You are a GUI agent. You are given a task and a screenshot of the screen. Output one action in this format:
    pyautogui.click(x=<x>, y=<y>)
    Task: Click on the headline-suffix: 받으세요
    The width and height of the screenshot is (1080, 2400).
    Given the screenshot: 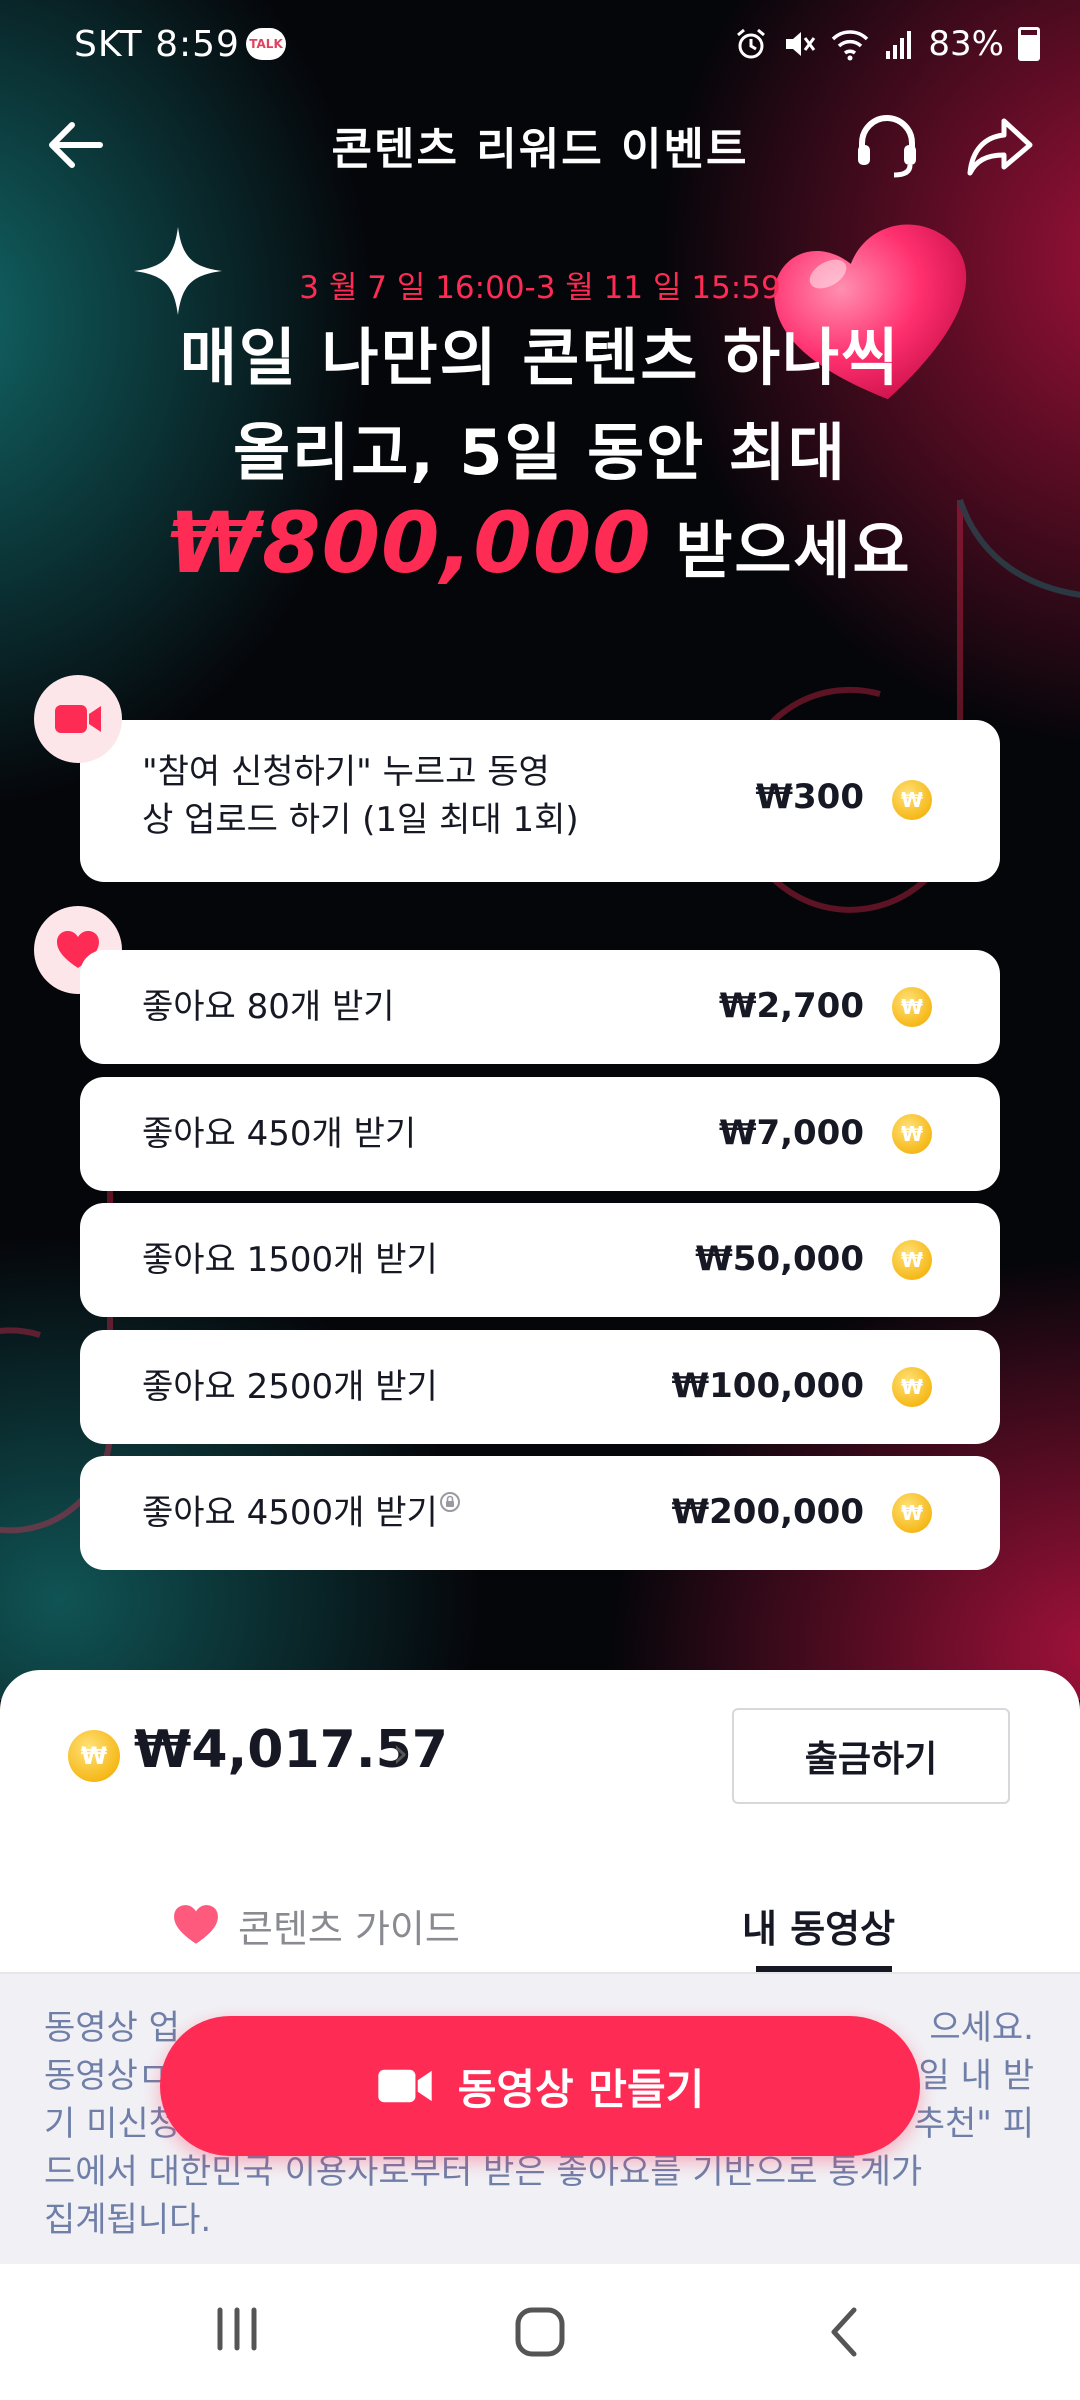 What is the action you would take?
    pyautogui.click(x=793, y=550)
    